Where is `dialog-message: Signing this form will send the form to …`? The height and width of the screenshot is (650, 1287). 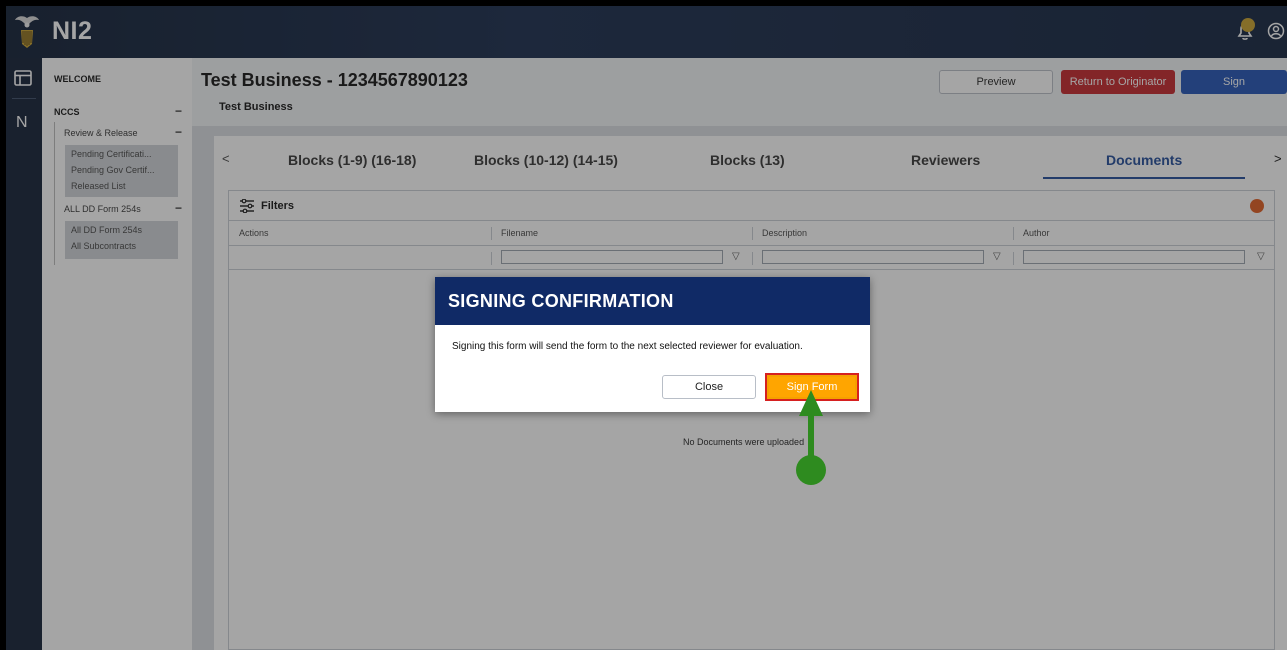
dialog-message: Signing this form will send the form to … is located at coordinates (627, 346).